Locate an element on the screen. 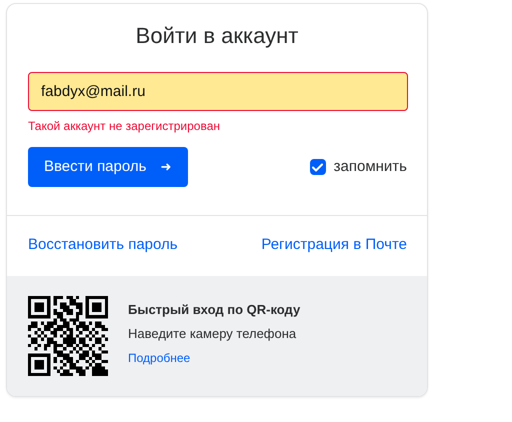 The width and height of the screenshot is (512, 422). remember-checkbox is located at coordinates (318, 167).